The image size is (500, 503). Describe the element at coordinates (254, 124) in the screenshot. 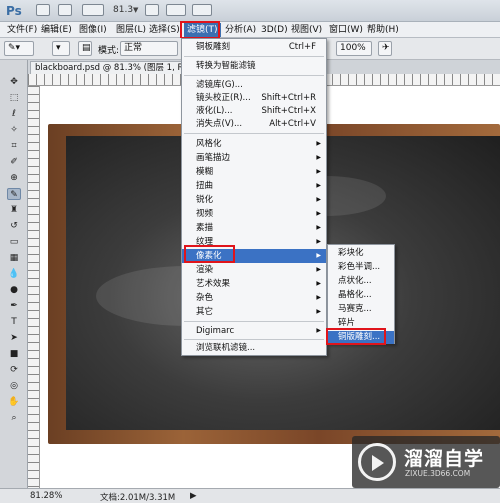

I see `vanishing-point-item: 消失点(V)... Alt+Ctrl+V` at that location.